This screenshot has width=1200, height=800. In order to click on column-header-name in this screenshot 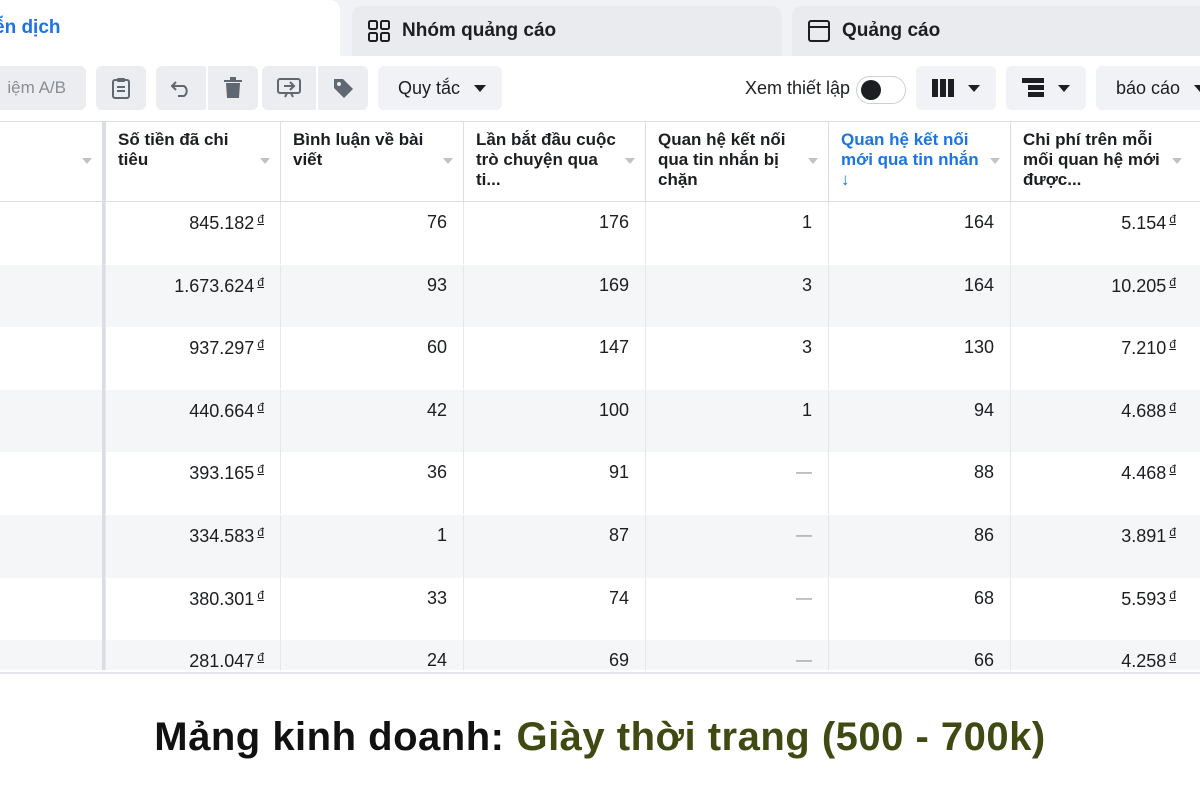, I will do `click(51, 162)`.